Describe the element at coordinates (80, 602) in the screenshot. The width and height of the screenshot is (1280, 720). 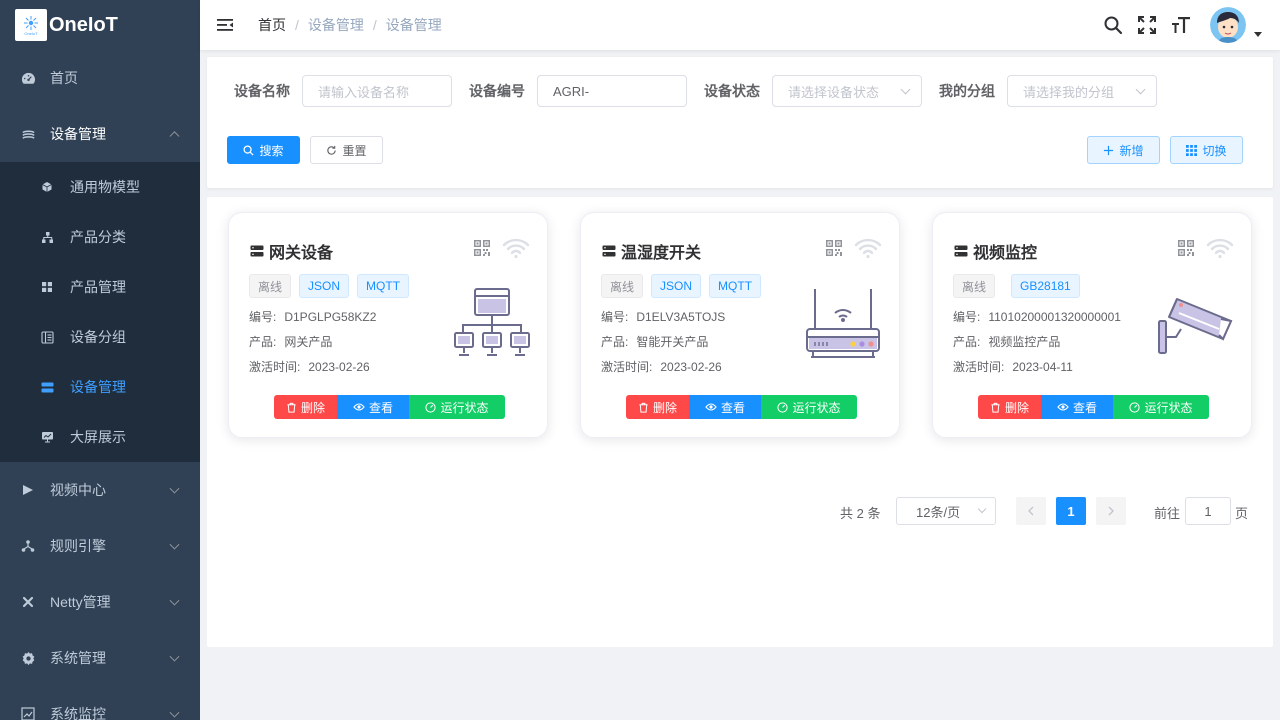
I see `menu-label: Netty管理` at that location.